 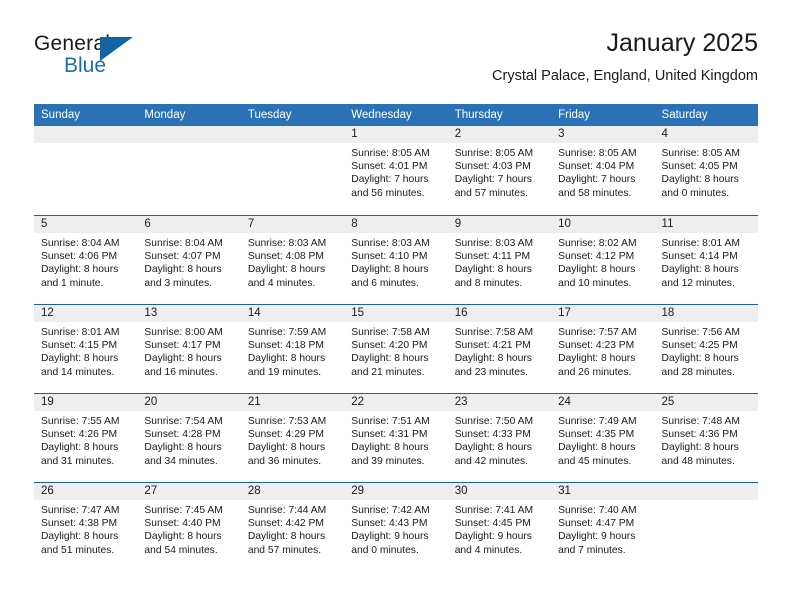 What do you see at coordinates (499, 402) in the screenshot?
I see `day-number: 23` at bounding box center [499, 402].